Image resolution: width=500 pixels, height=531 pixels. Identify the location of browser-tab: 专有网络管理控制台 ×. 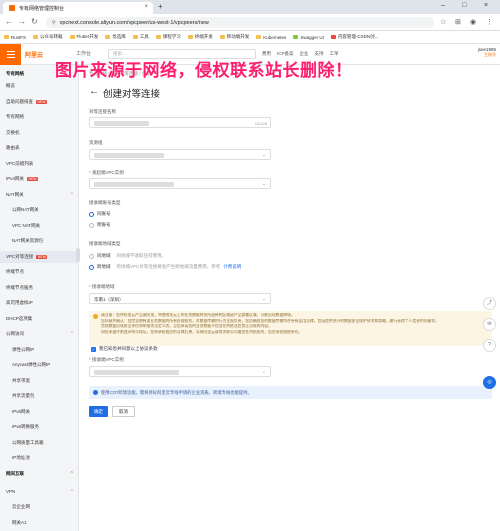
(78, 8).